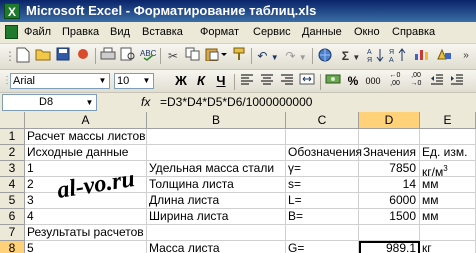  Describe the element at coordinates (268, 56) in the screenshot. I see `undo-icon: ↶ ▼` at that location.